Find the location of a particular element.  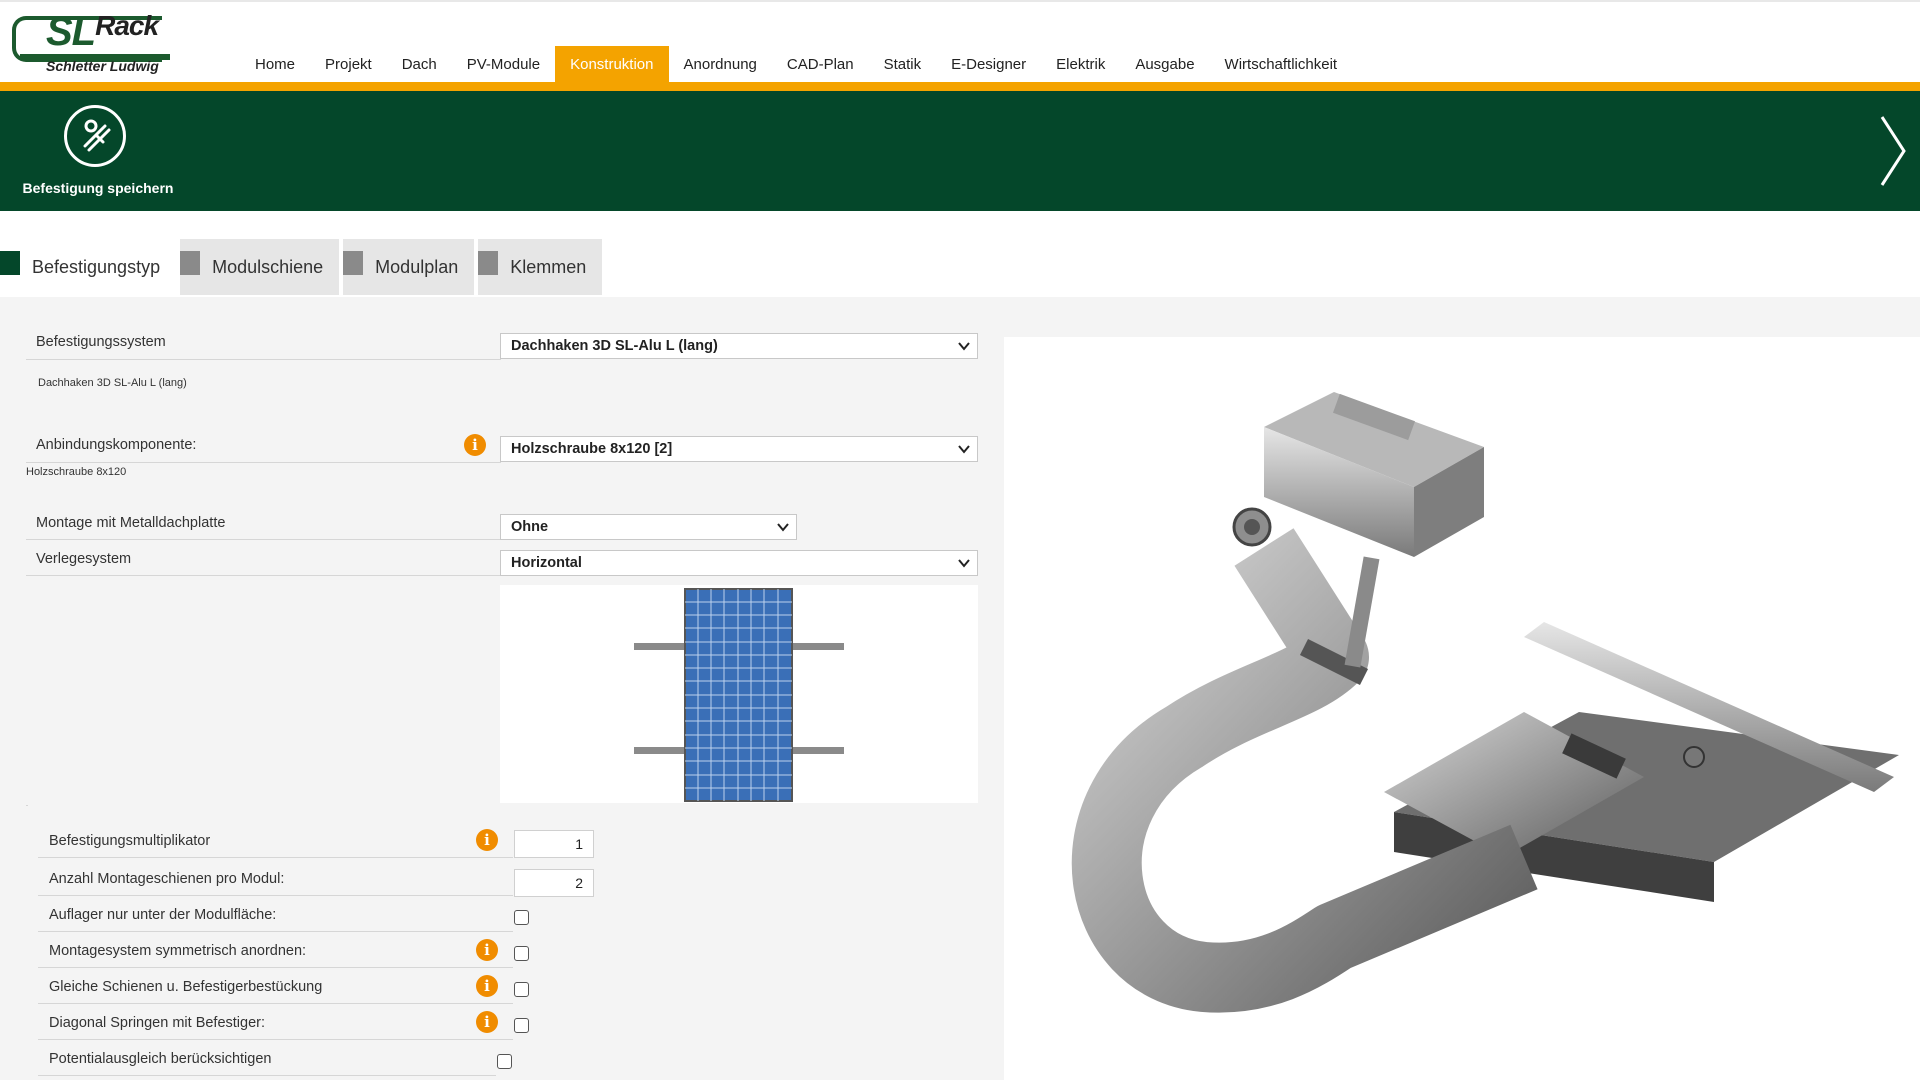

nav-dach: Dach is located at coordinates (419, 65).